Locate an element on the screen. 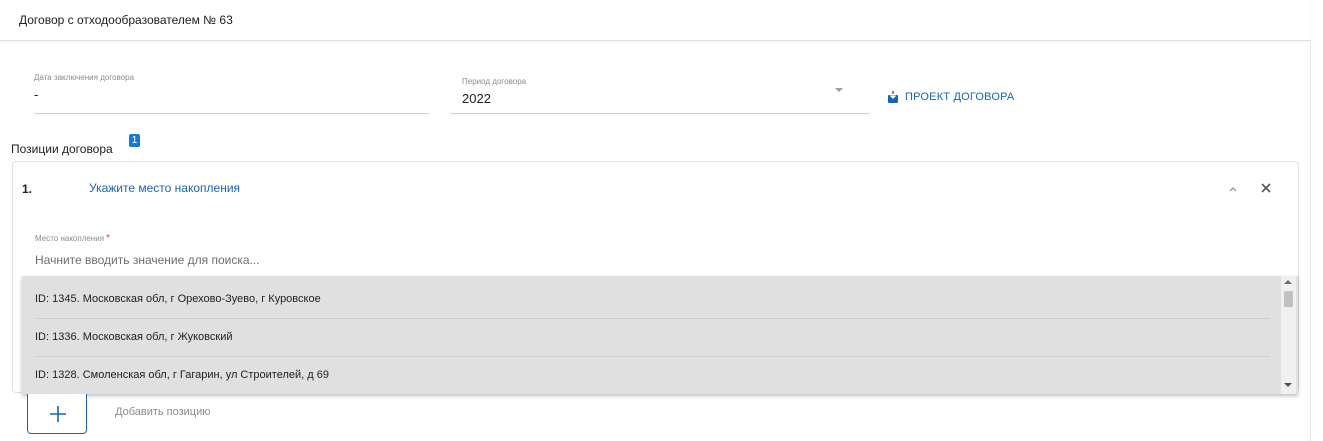  chevron-up-icon is located at coordinates (1233, 189).